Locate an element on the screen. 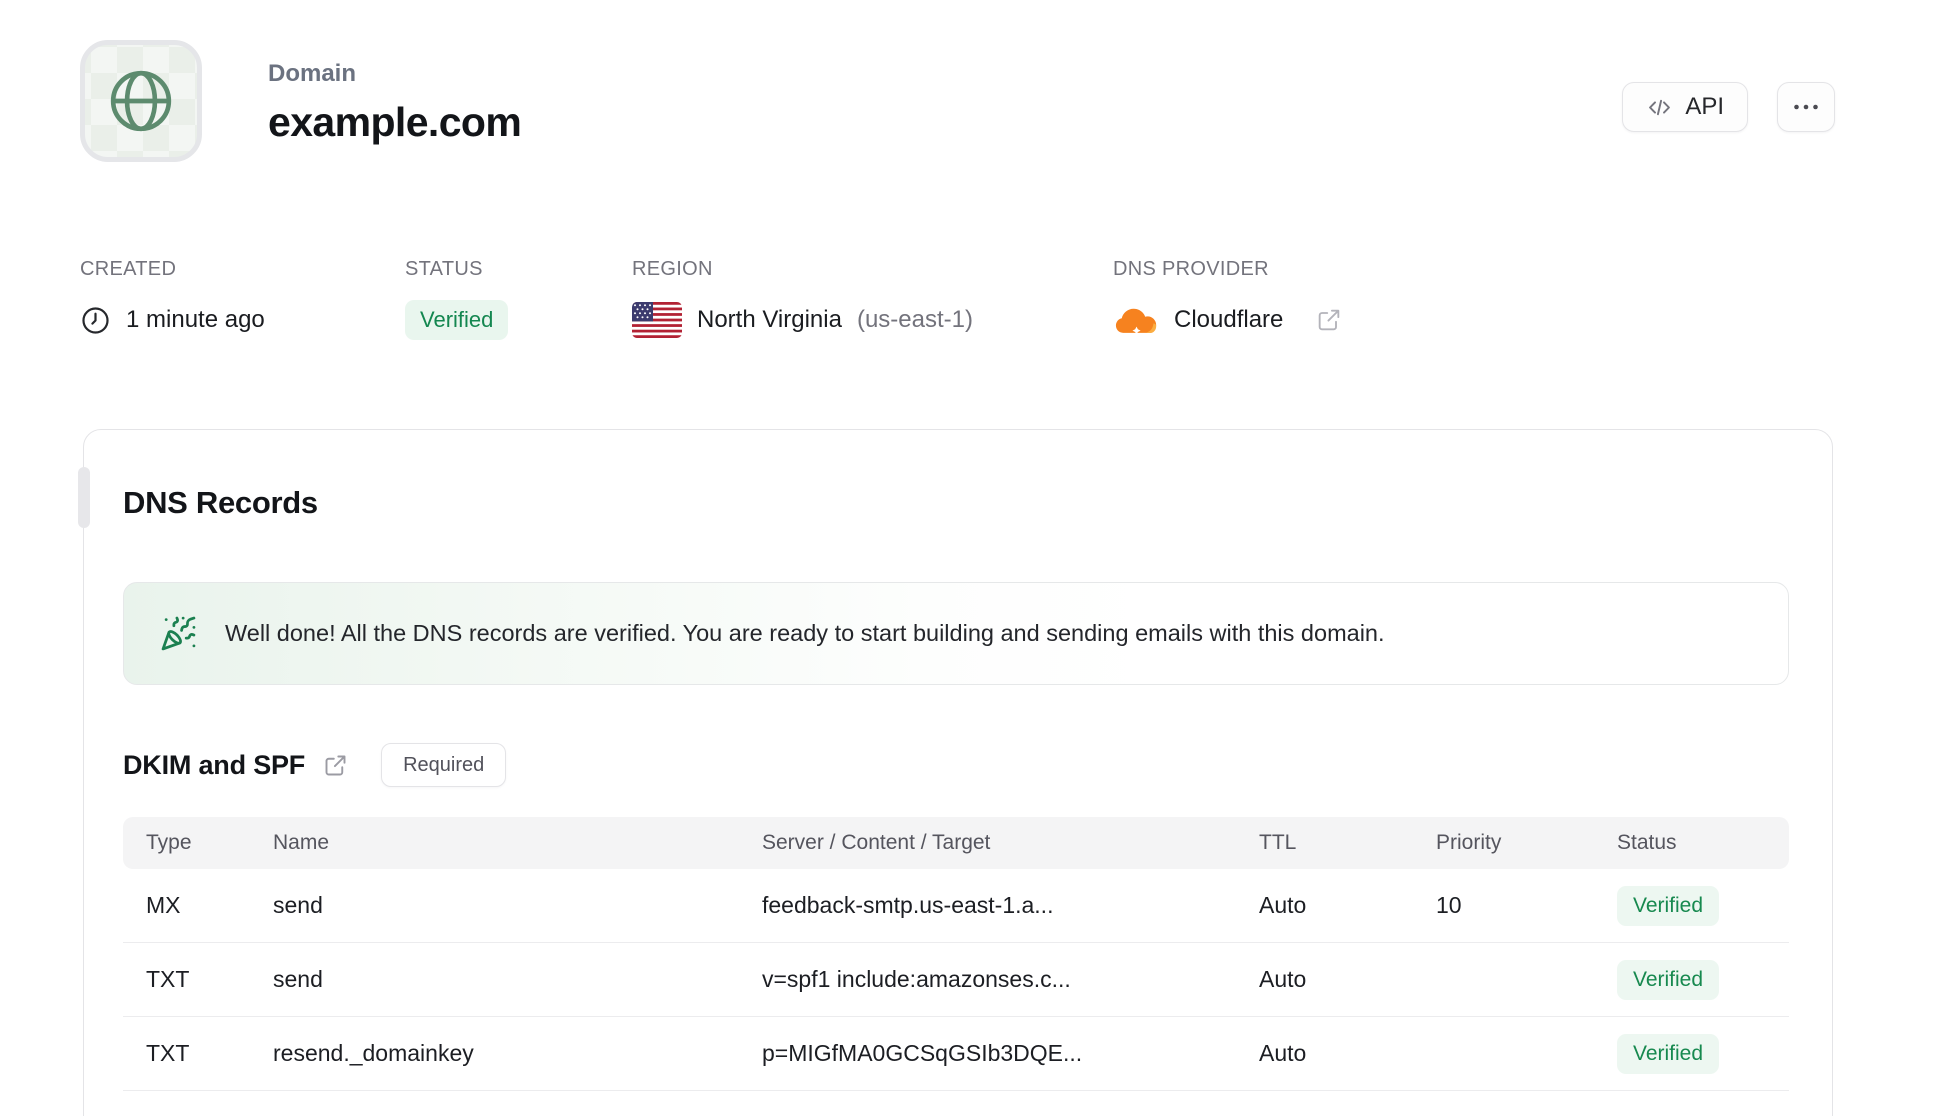  more-button is located at coordinates (1806, 107).